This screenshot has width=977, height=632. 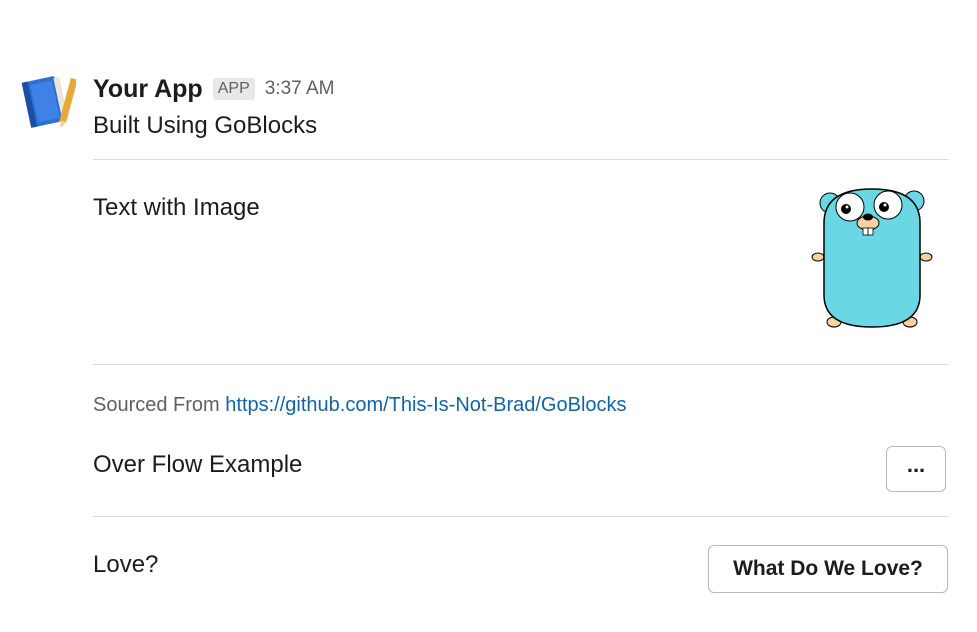 What do you see at coordinates (872, 263) in the screenshot?
I see `gopher-image` at bounding box center [872, 263].